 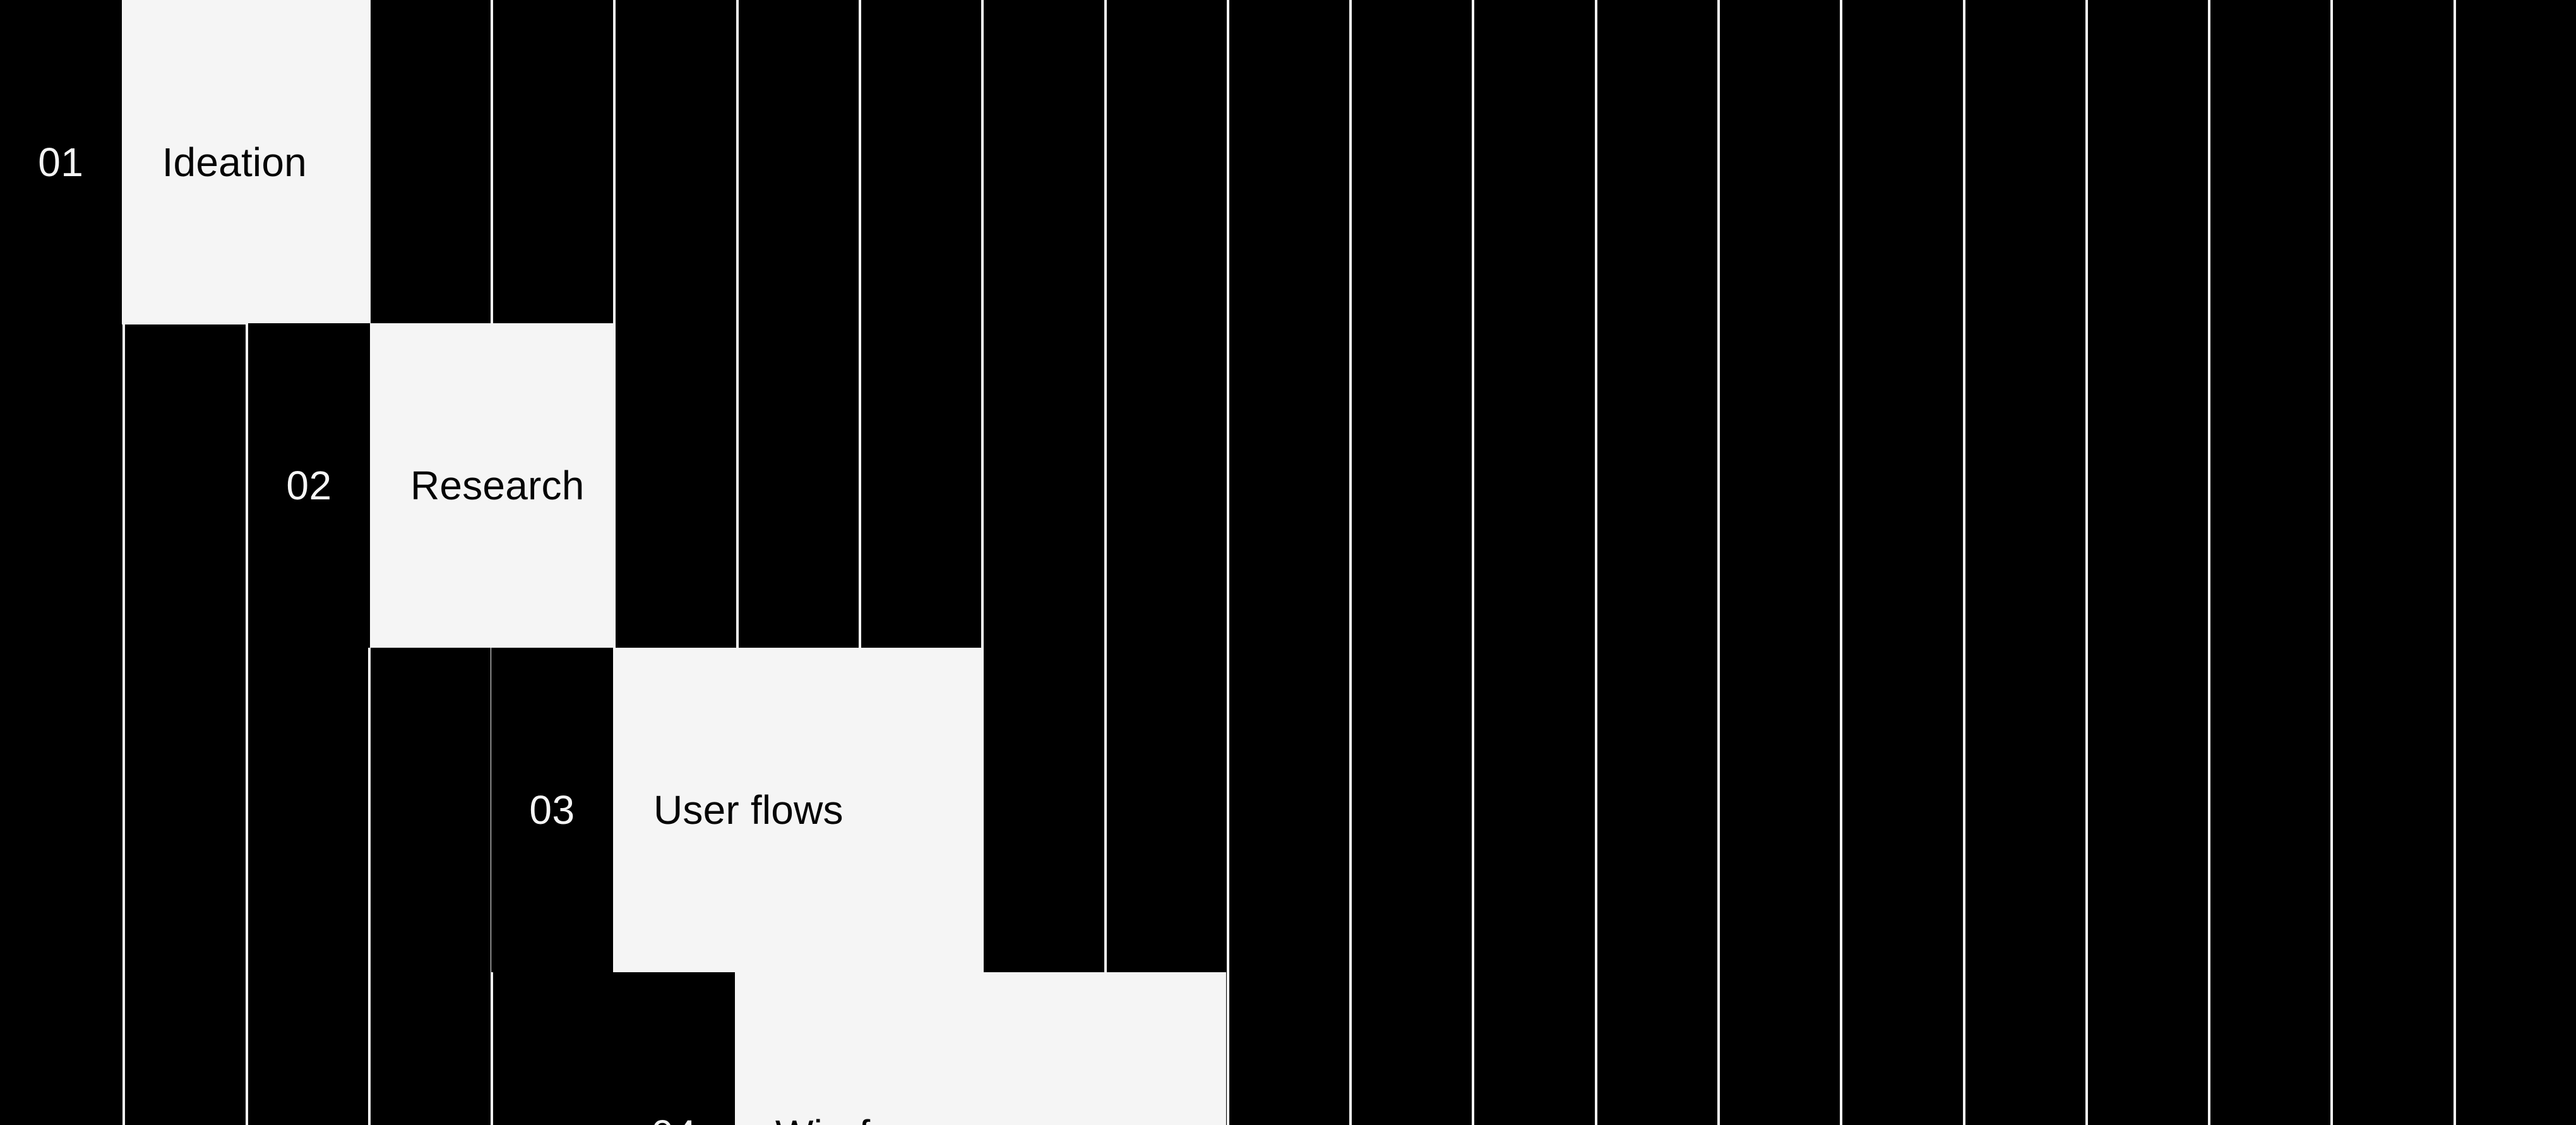 What do you see at coordinates (797, 810) in the screenshot?
I see `gantt-bar-label: User flows` at bounding box center [797, 810].